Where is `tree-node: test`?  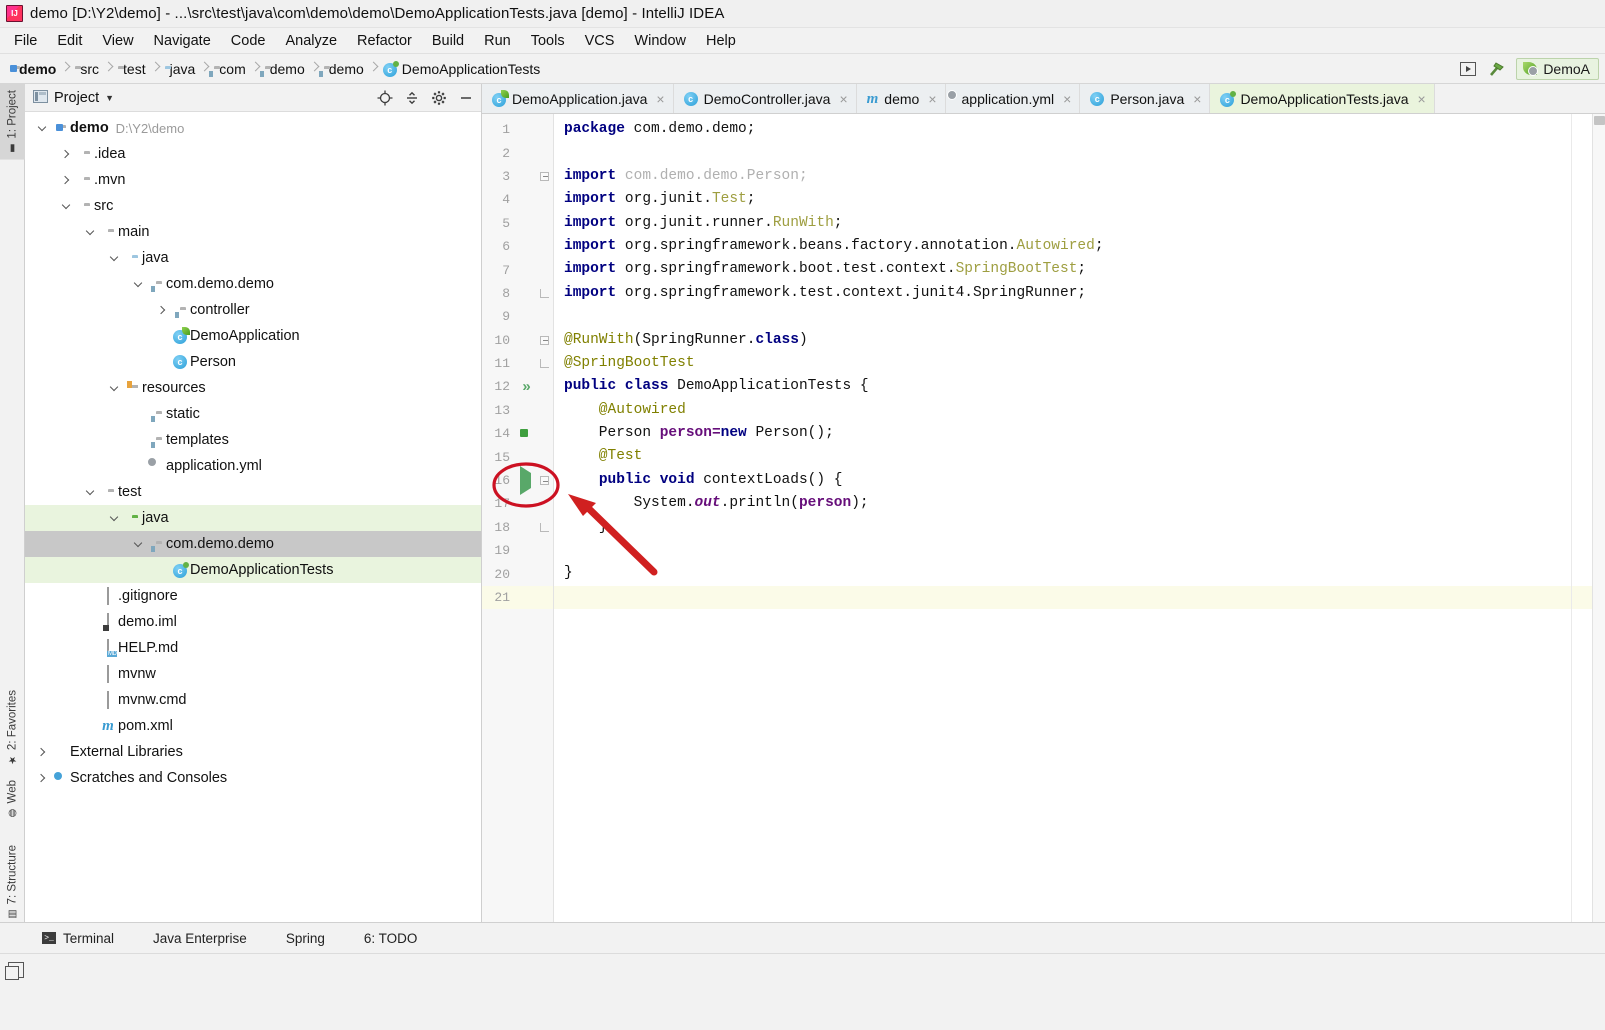
tree-node: test is located at coordinates (253, 492).